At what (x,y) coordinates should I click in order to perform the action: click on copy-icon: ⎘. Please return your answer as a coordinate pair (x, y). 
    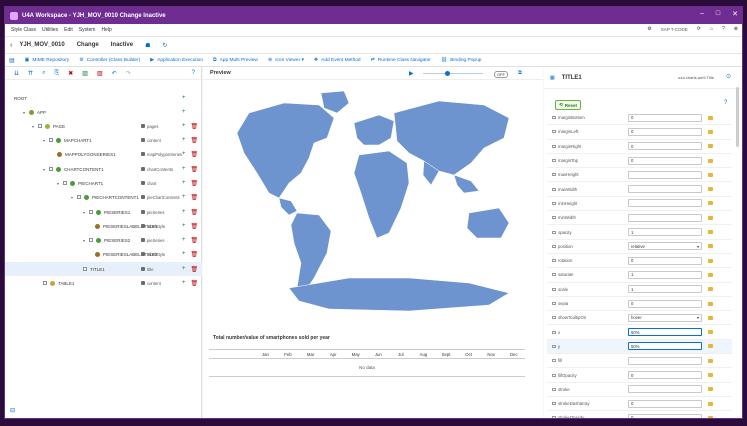
    Looking at the image, I should click on (56, 73).